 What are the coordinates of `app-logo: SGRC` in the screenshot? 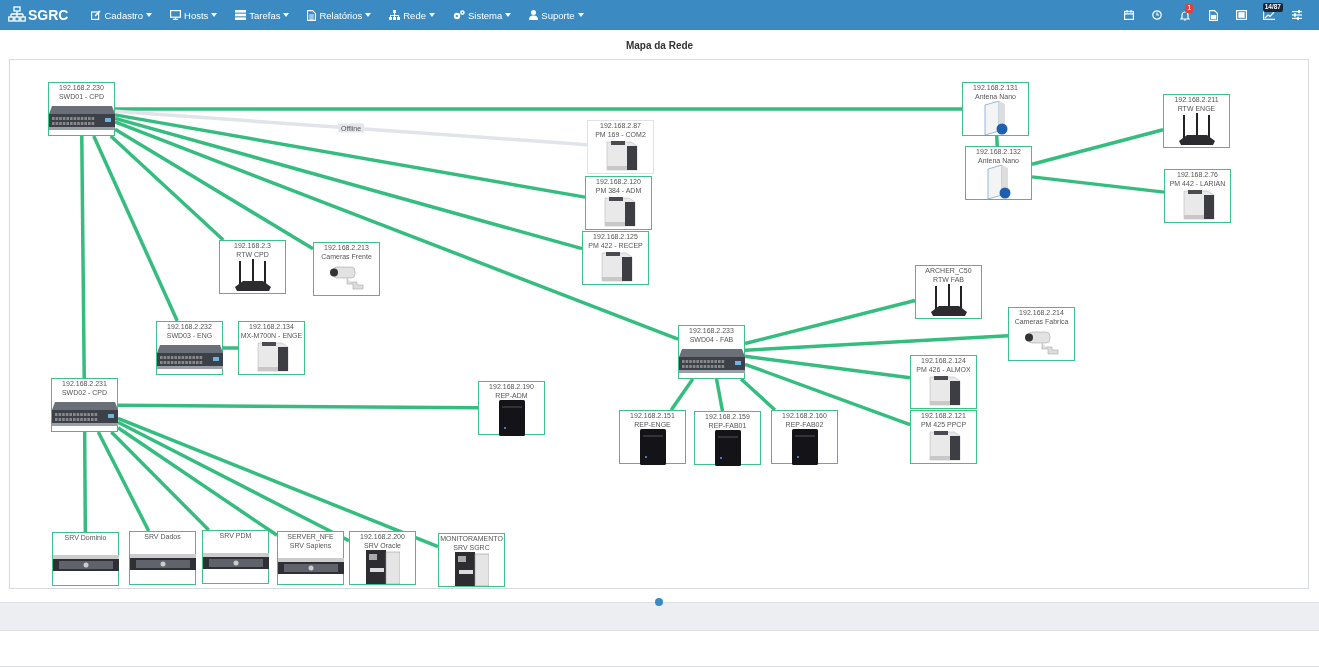 It's located at (48, 15).